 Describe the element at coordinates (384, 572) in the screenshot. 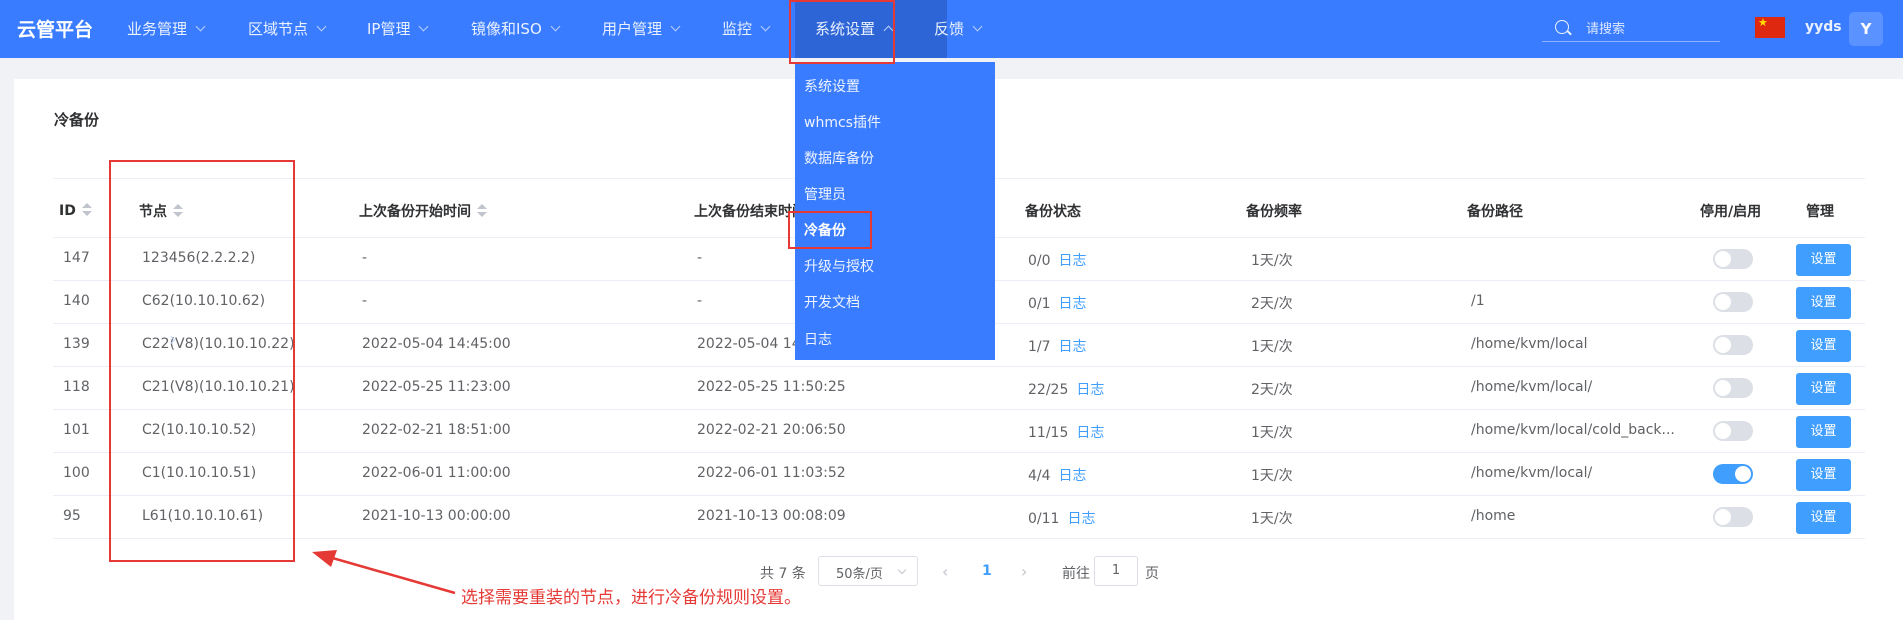

I see `annotation-arrow` at that location.